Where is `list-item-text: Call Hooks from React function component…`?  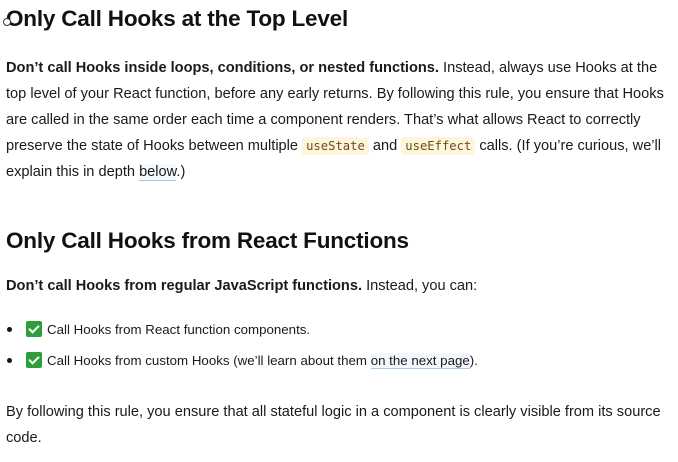
list-item-text: Call Hooks from React function component… is located at coordinates (179, 329).